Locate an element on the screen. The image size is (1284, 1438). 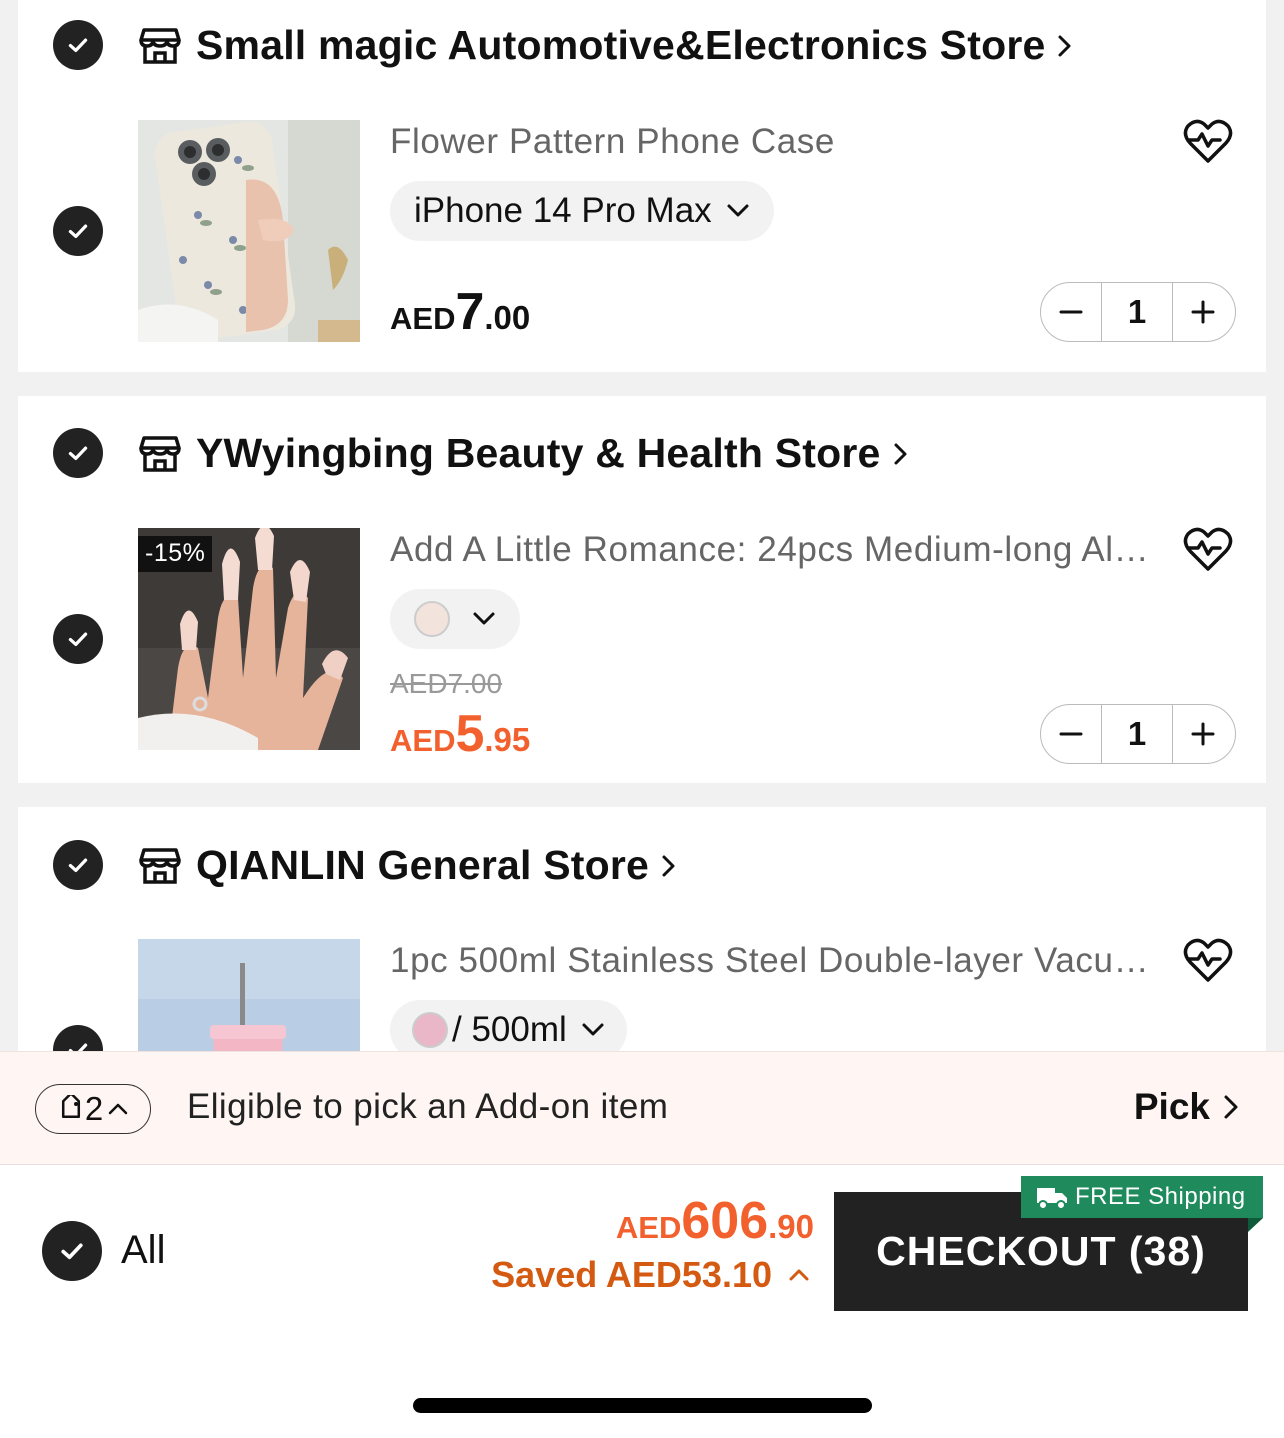
coupon-count: 2 is located at coordinates (94, 1108).